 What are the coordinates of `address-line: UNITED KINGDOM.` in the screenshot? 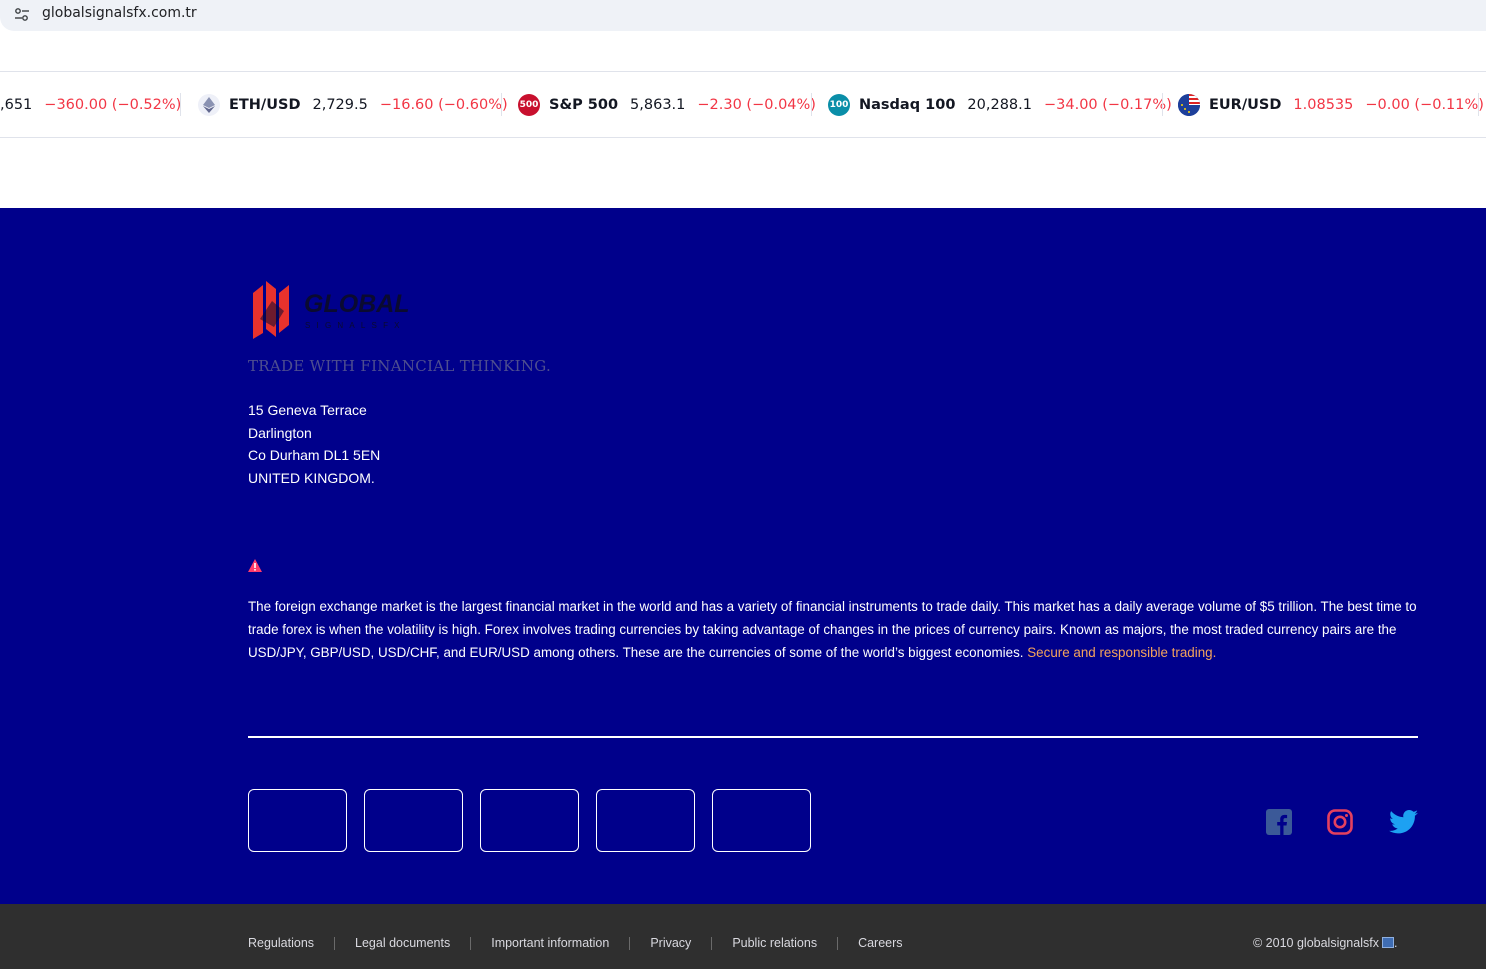 It's located at (311, 477).